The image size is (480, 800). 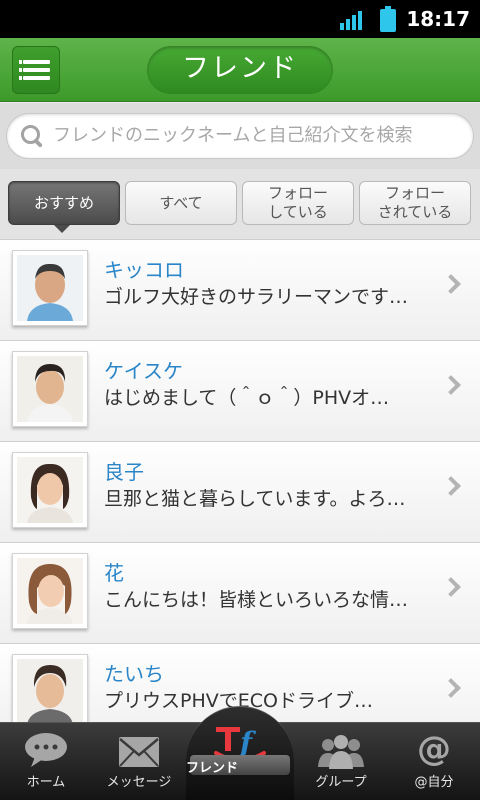 I want to click on nav-my-page: @ @自分, so click(x=434, y=761).